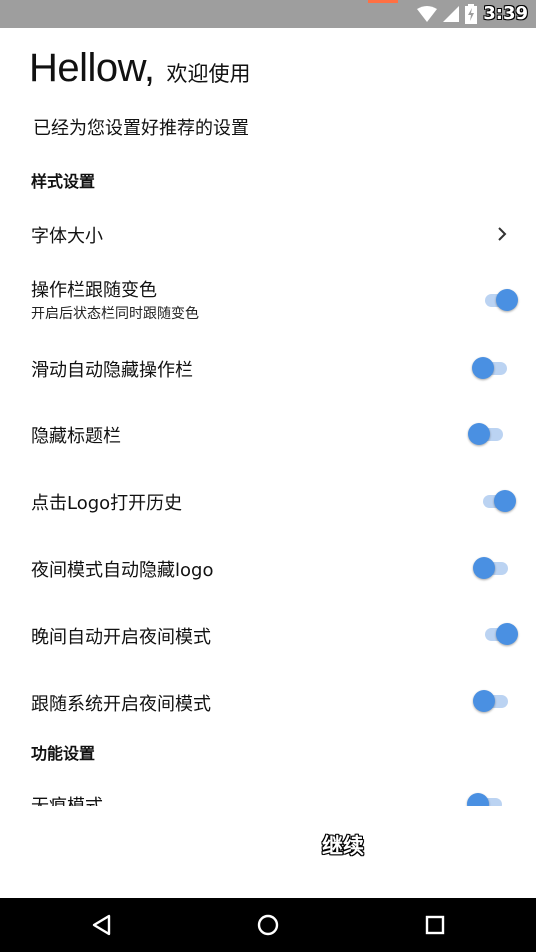 Image resolution: width=536 pixels, height=952 pixels. I want to click on status-bar: 3:39, so click(268, 14).